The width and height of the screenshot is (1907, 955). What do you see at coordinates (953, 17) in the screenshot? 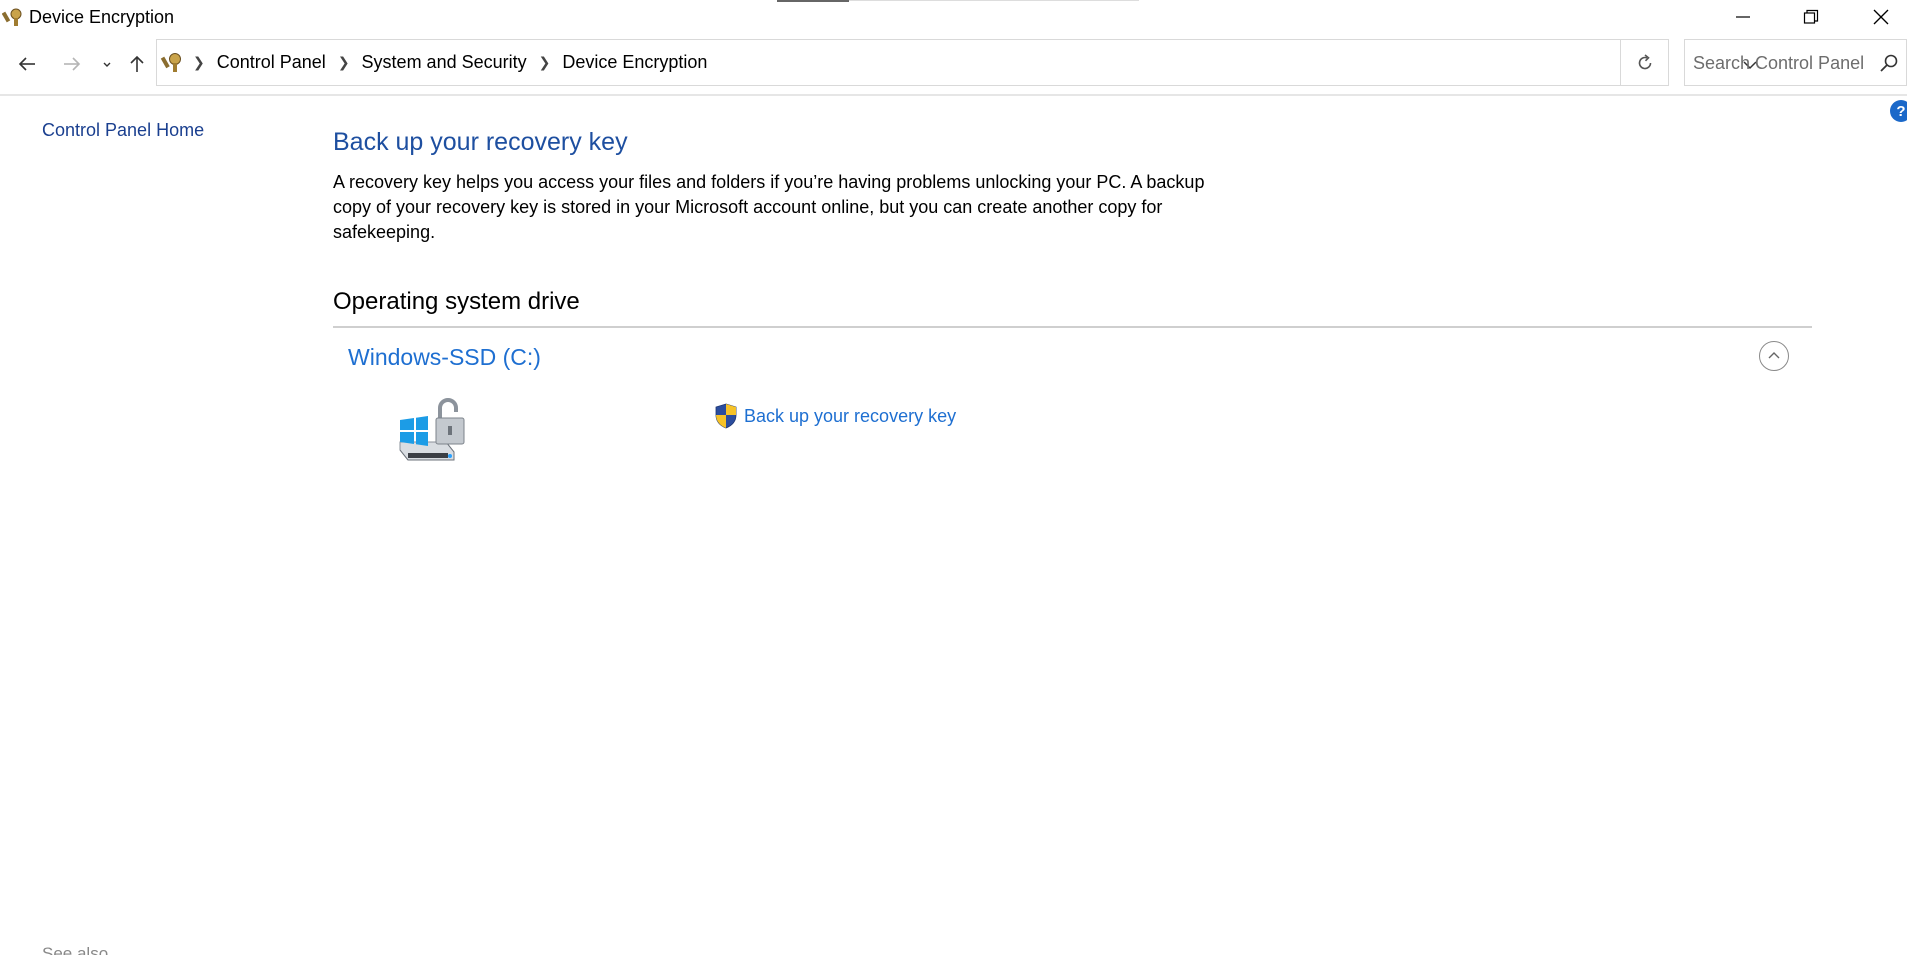
I see `title-bar: Device Encryption` at bounding box center [953, 17].